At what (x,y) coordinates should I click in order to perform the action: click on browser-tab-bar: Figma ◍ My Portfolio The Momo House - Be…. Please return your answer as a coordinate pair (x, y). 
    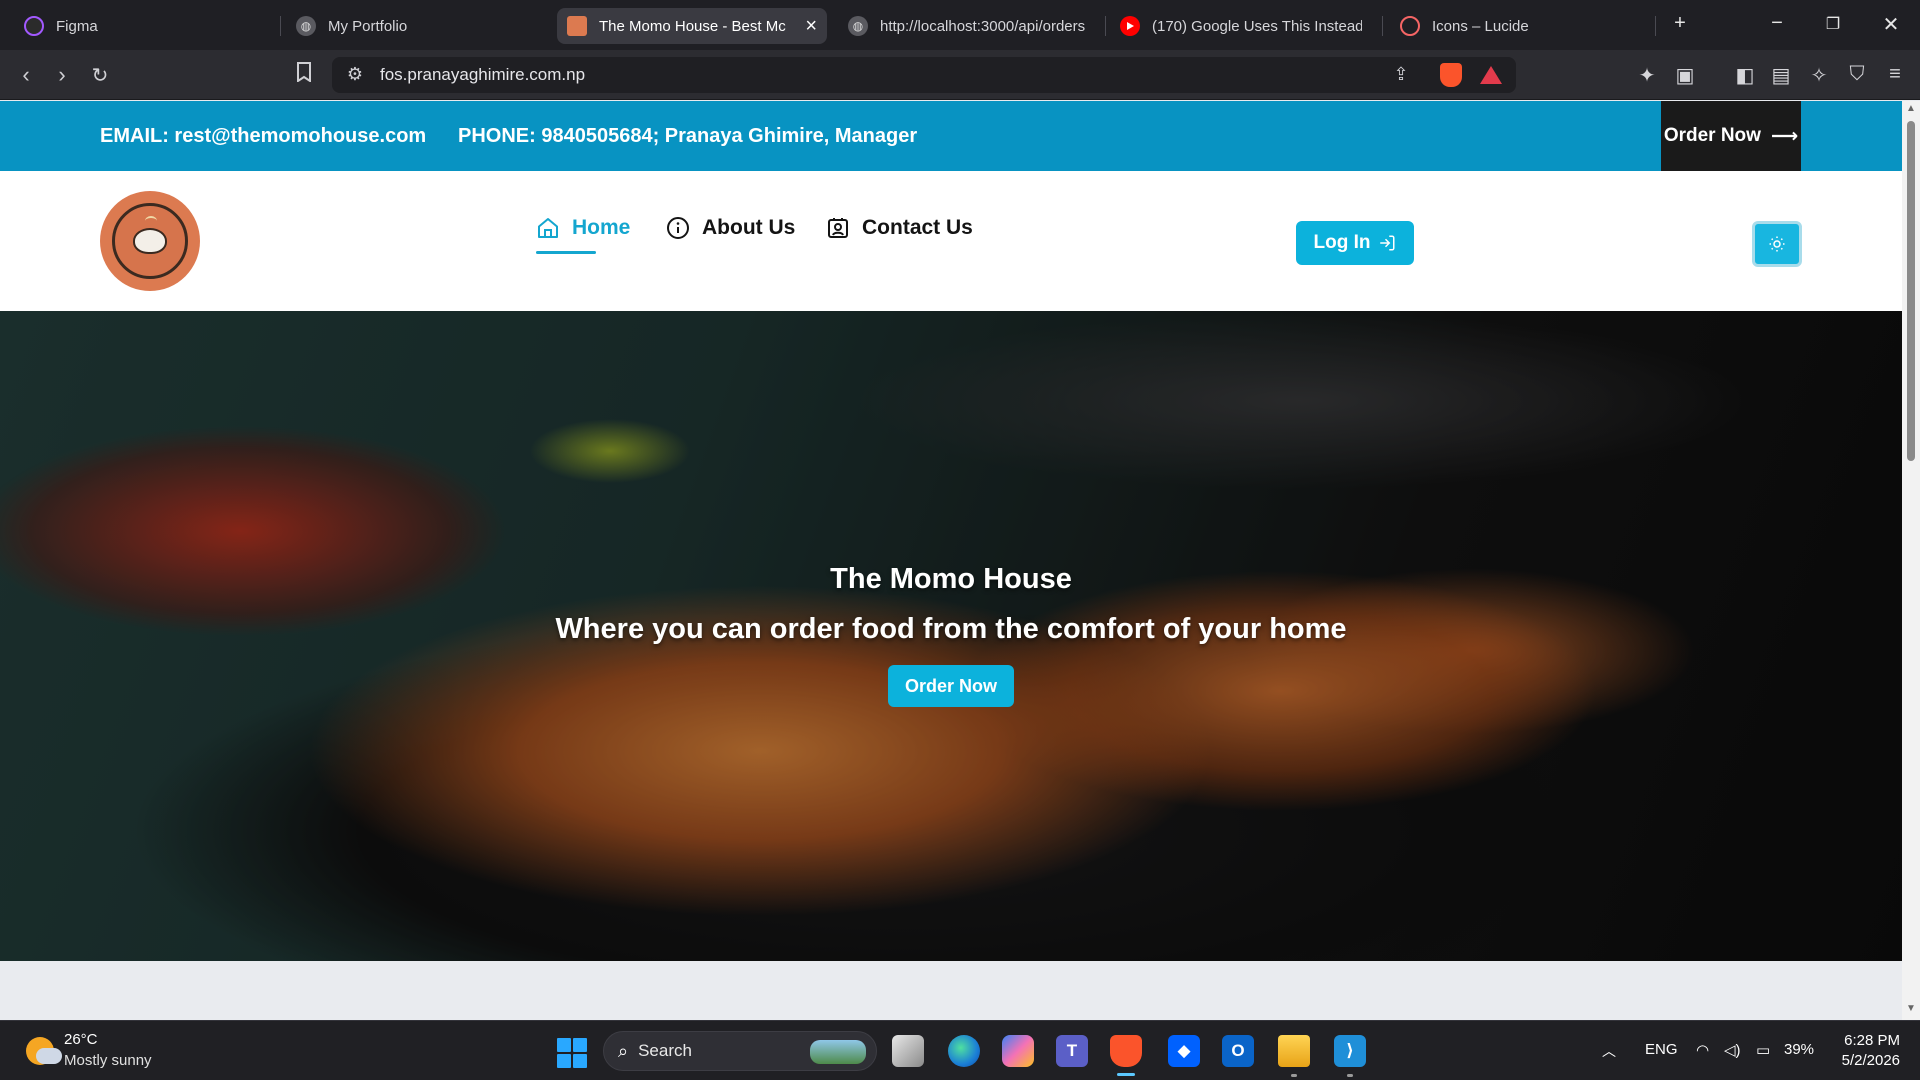
    Looking at the image, I should click on (960, 25).